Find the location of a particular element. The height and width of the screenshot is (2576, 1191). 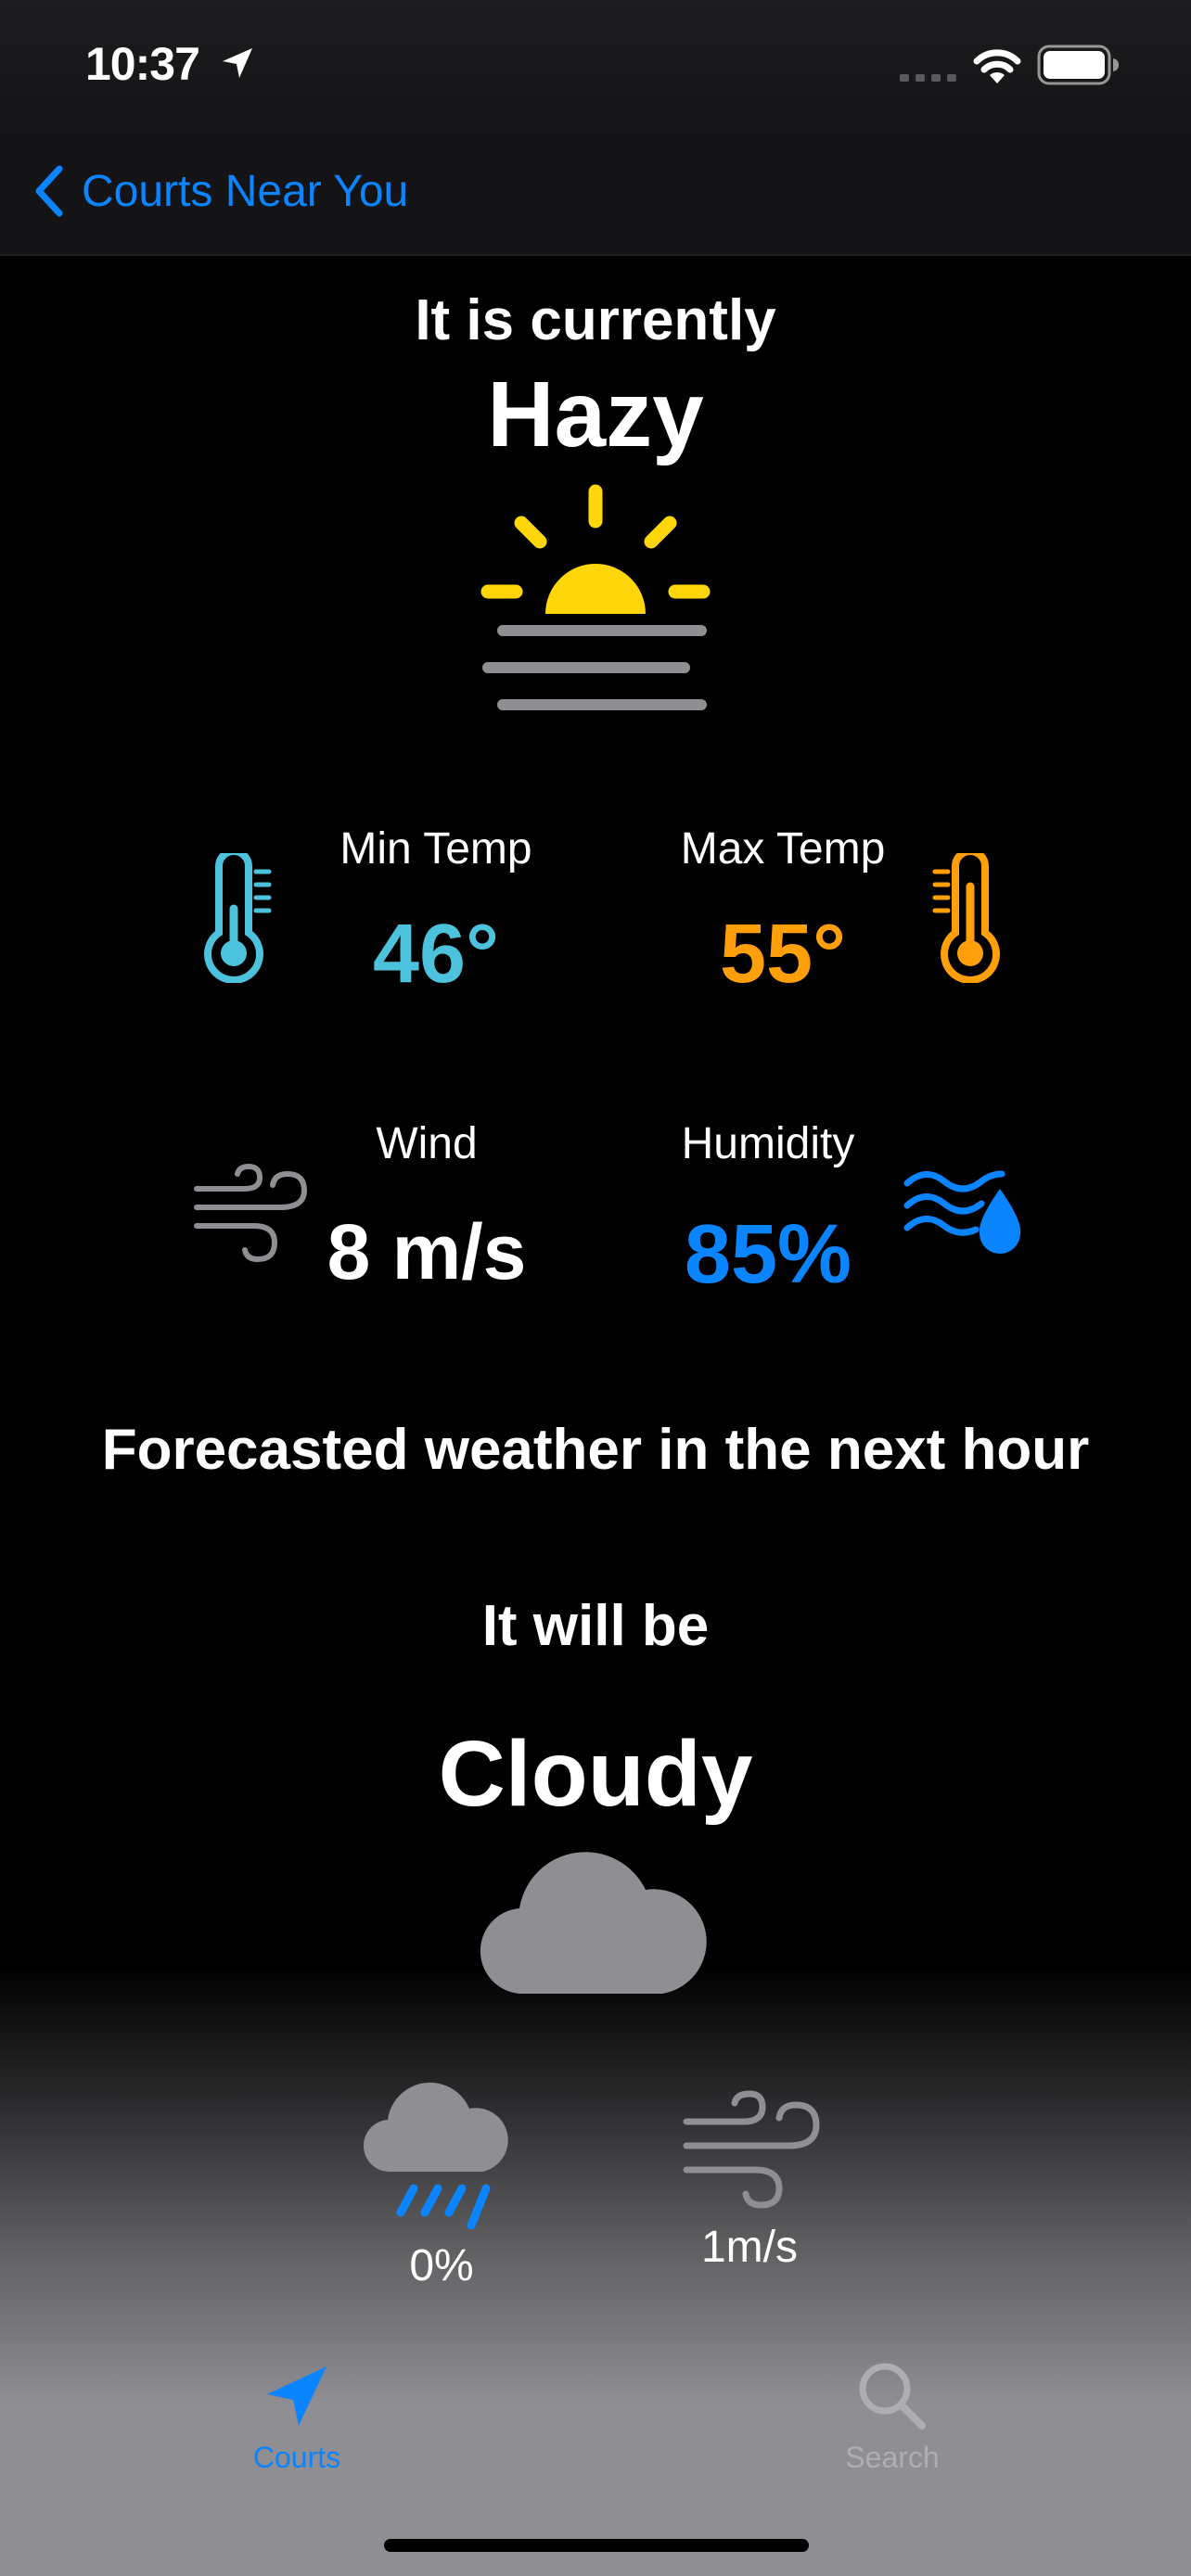

cloud-icon is located at coordinates (593, 1923).